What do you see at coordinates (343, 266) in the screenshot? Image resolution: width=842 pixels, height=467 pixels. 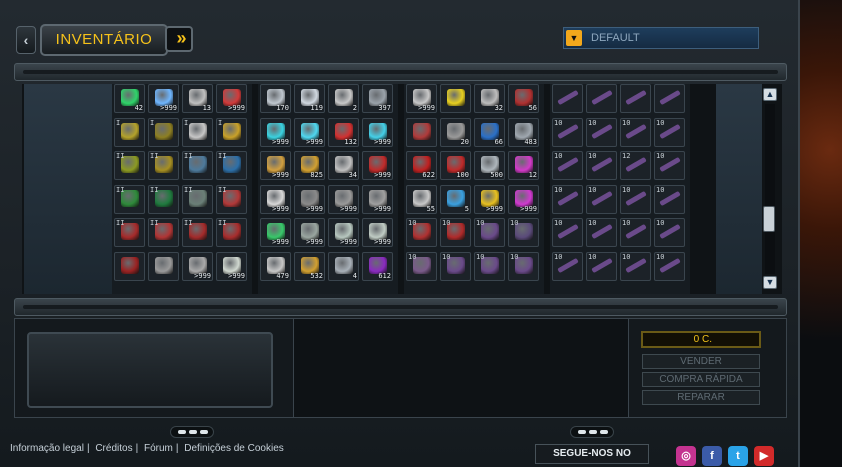 I see `inventory-slot: 4` at bounding box center [343, 266].